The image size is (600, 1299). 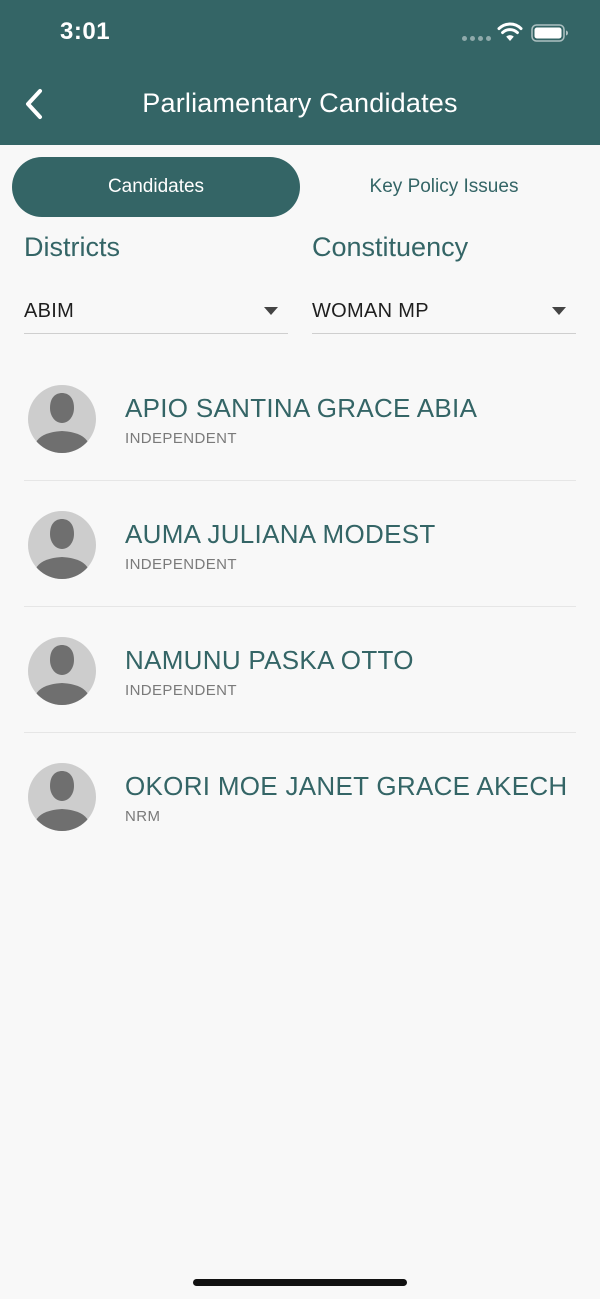 I want to click on segmented-tabs: Candidates Key Policy Issues, so click(x=300, y=187).